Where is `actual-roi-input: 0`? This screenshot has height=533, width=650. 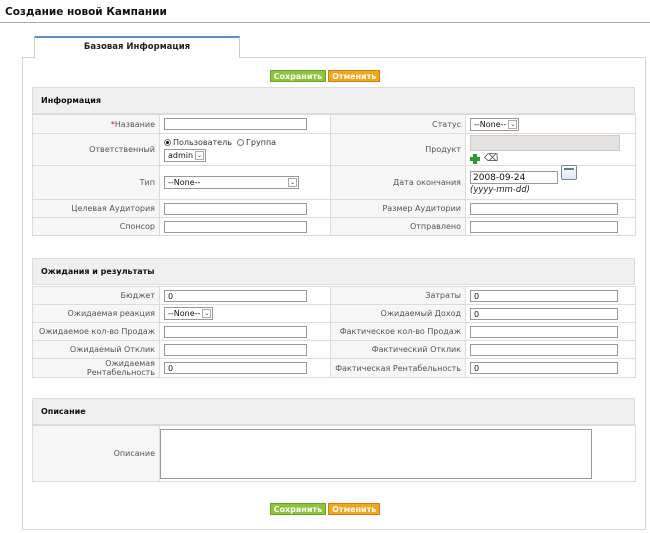
actual-roi-input: 0 is located at coordinates (544, 368).